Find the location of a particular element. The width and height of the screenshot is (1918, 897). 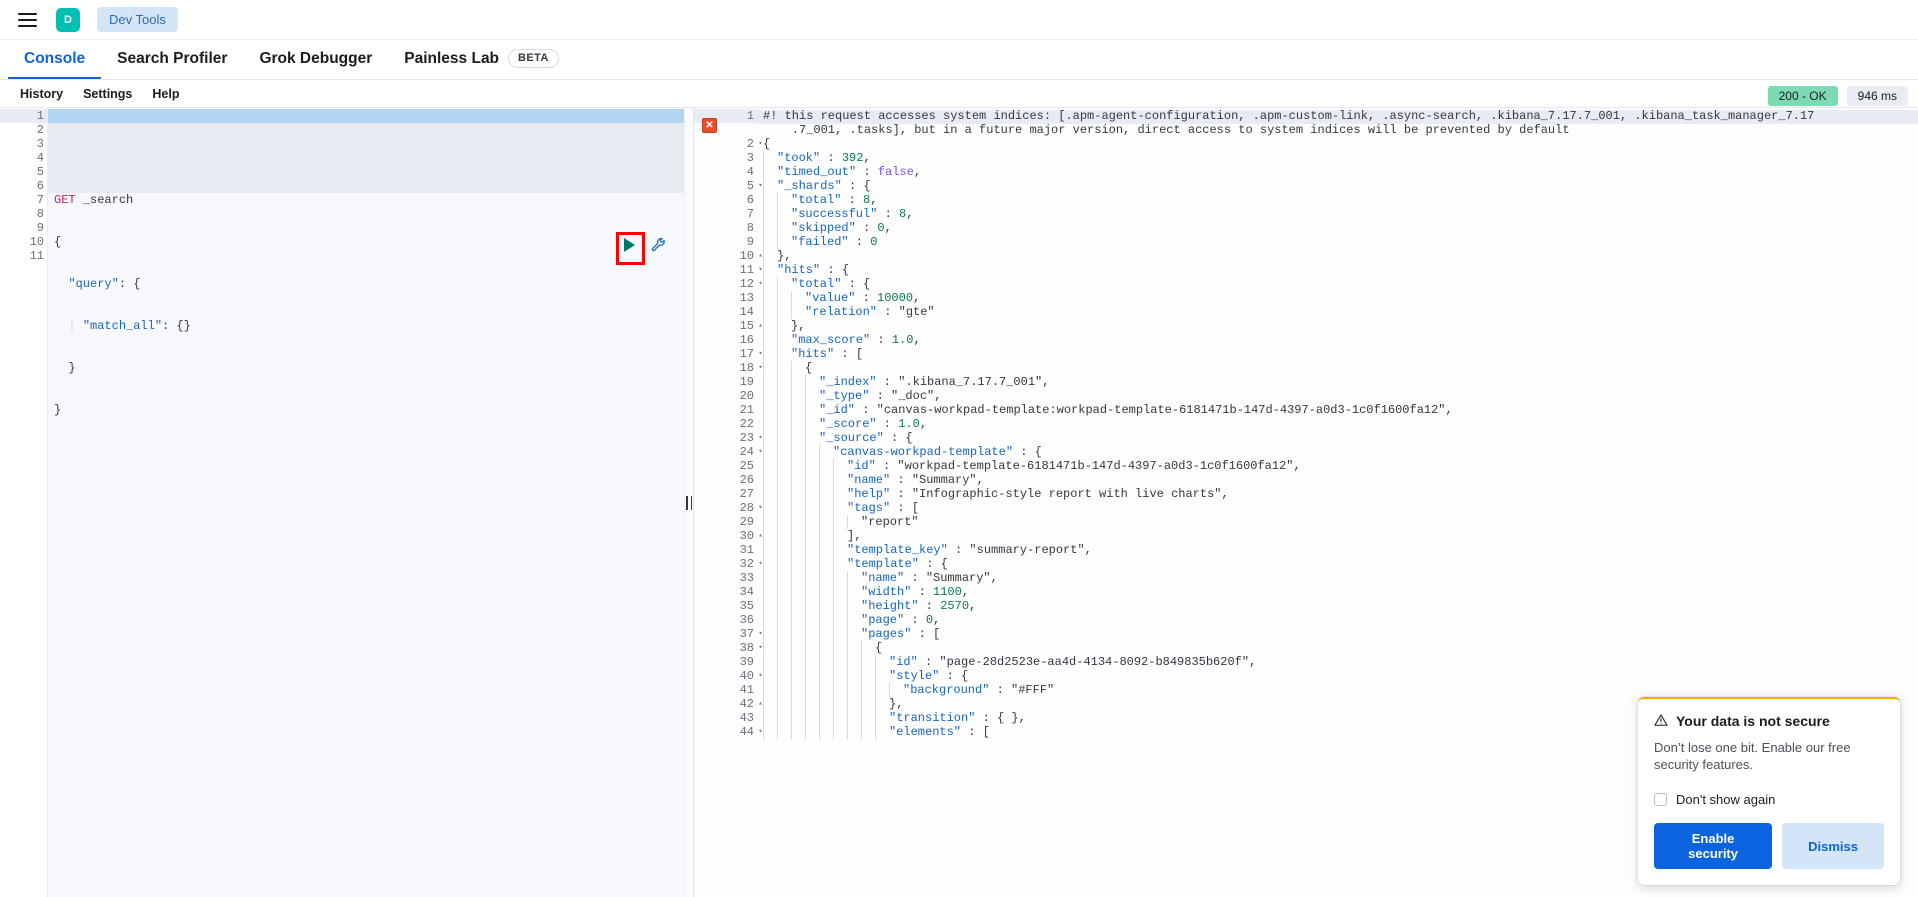

response-code-line: "timed_out" : false, is located at coordinates (1337, 172).